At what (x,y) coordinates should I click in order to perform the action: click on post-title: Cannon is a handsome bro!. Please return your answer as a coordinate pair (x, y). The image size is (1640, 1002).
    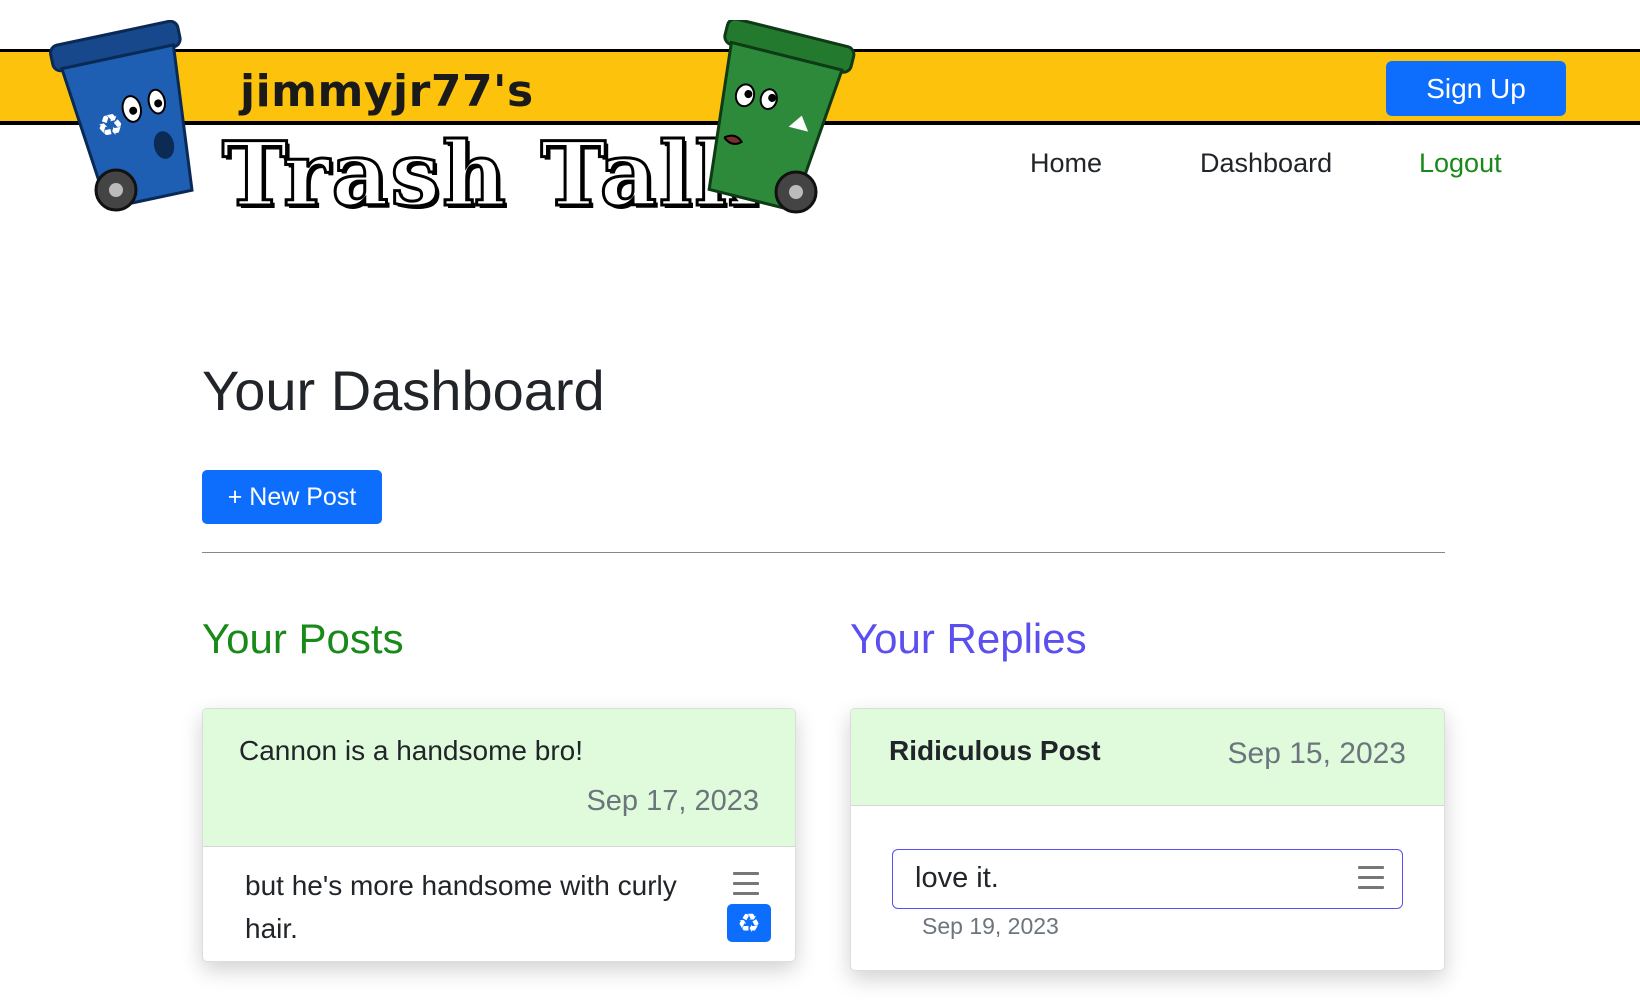
    Looking at the image, I should click on (411, 750).